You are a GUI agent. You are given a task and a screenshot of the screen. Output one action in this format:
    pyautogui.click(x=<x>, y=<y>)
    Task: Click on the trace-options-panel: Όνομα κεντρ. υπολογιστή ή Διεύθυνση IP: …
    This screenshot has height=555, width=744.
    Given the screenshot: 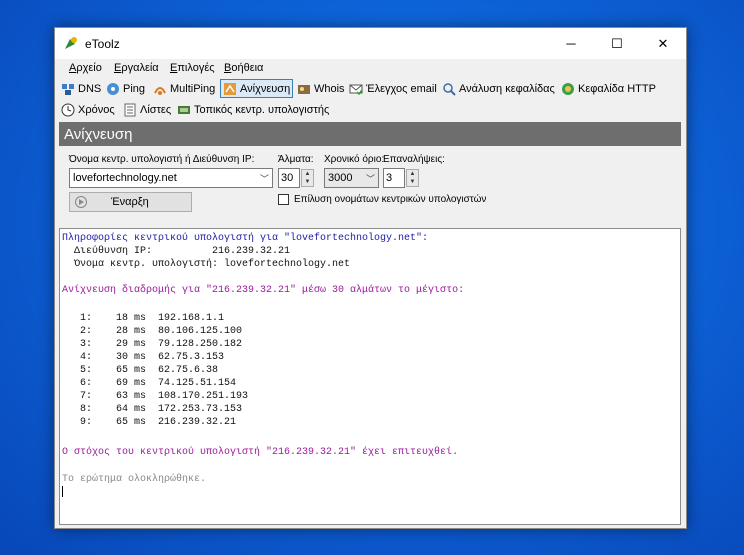 What is the action you would take?
    pyautogui.click(x=370, y=185)
    